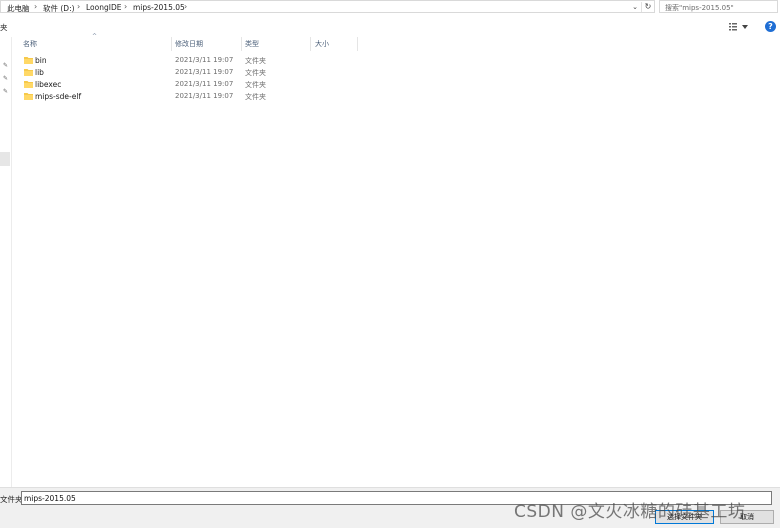 The height and width of the screenshot is (528, 780). I want to click on search-input: 搜索"mips-2015.05", so click(699, 8).